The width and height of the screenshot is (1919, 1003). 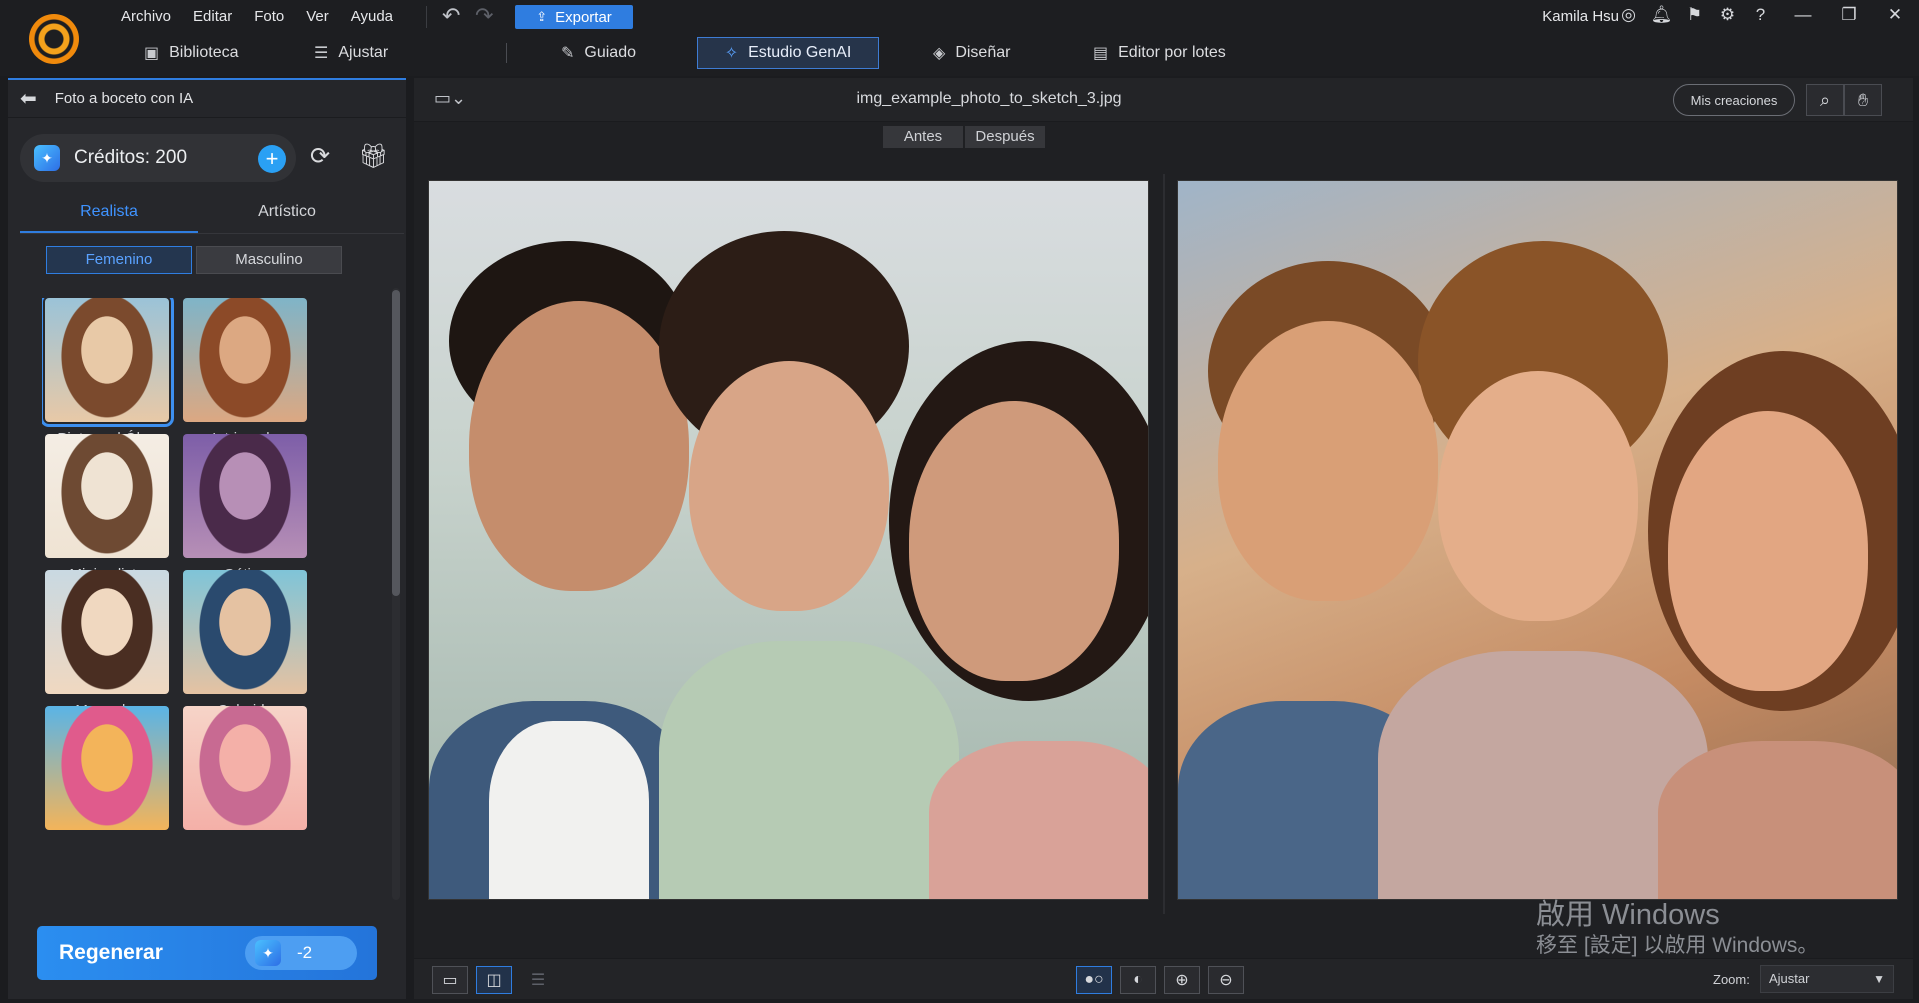 What do you see at coordinates (800, 52) in the screenshot?
I see `tab-label: Estudio GenAI` at bounding box center [800, 52].